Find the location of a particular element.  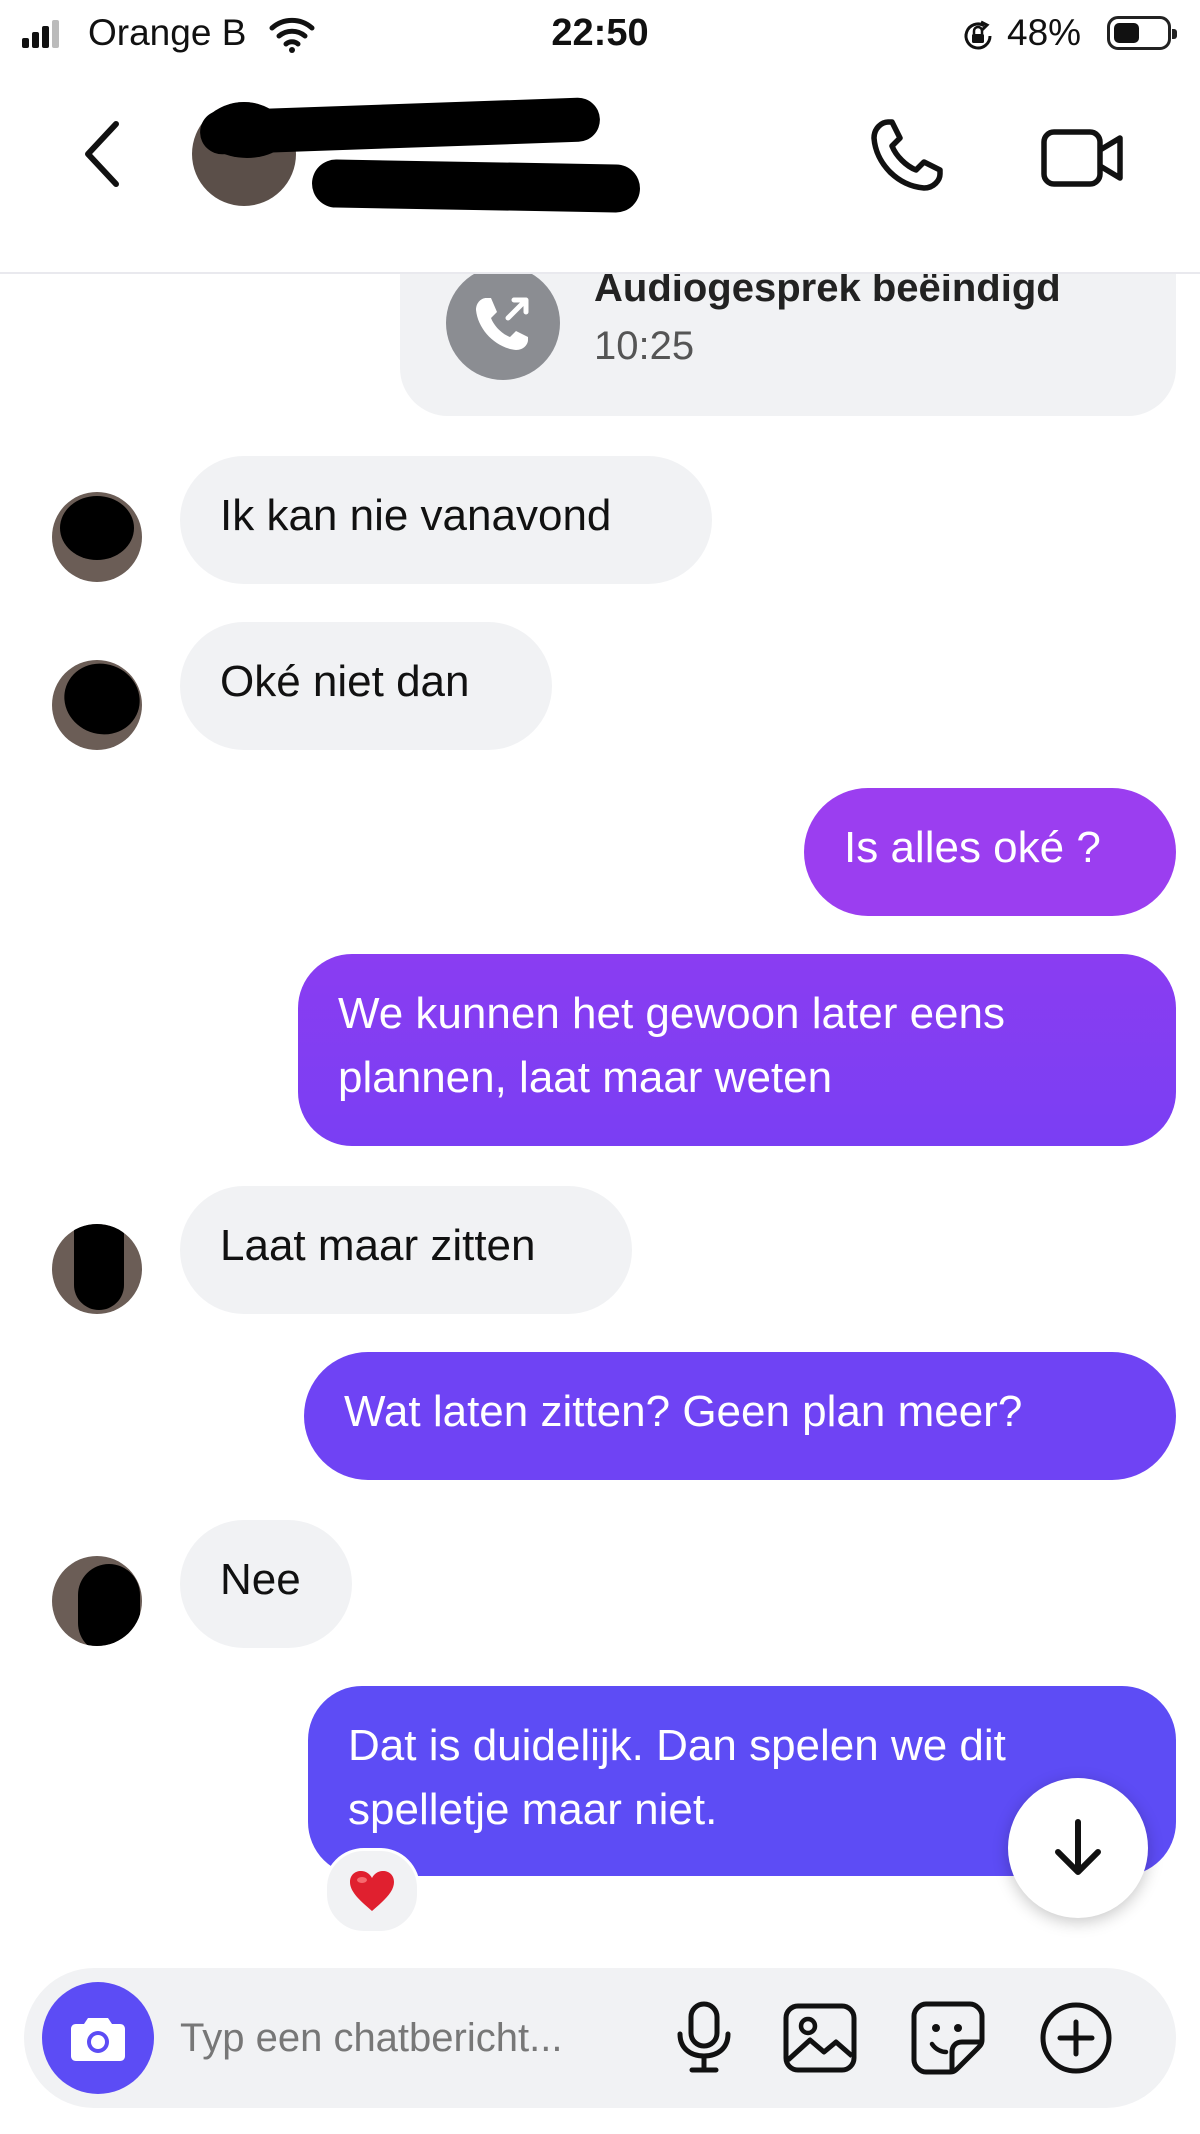

outgoing-message: Is alles oké ? is located at coordinates (990, 852).